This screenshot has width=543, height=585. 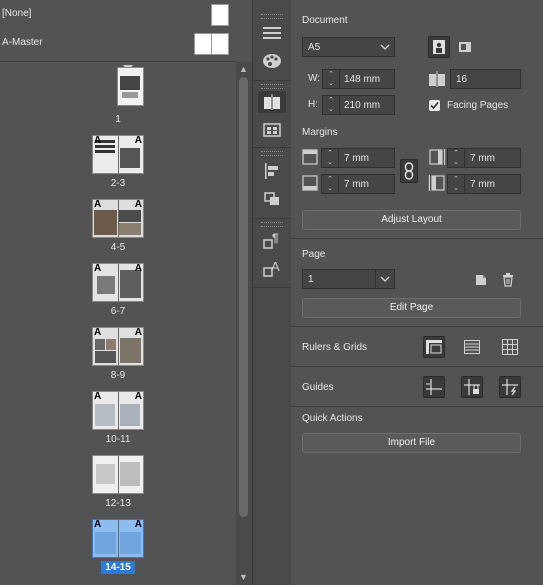 What do you see at coordinates (409, 171) in the screenshot?
I see `link-margins-chain-icon` at bounding box center [409, 171].